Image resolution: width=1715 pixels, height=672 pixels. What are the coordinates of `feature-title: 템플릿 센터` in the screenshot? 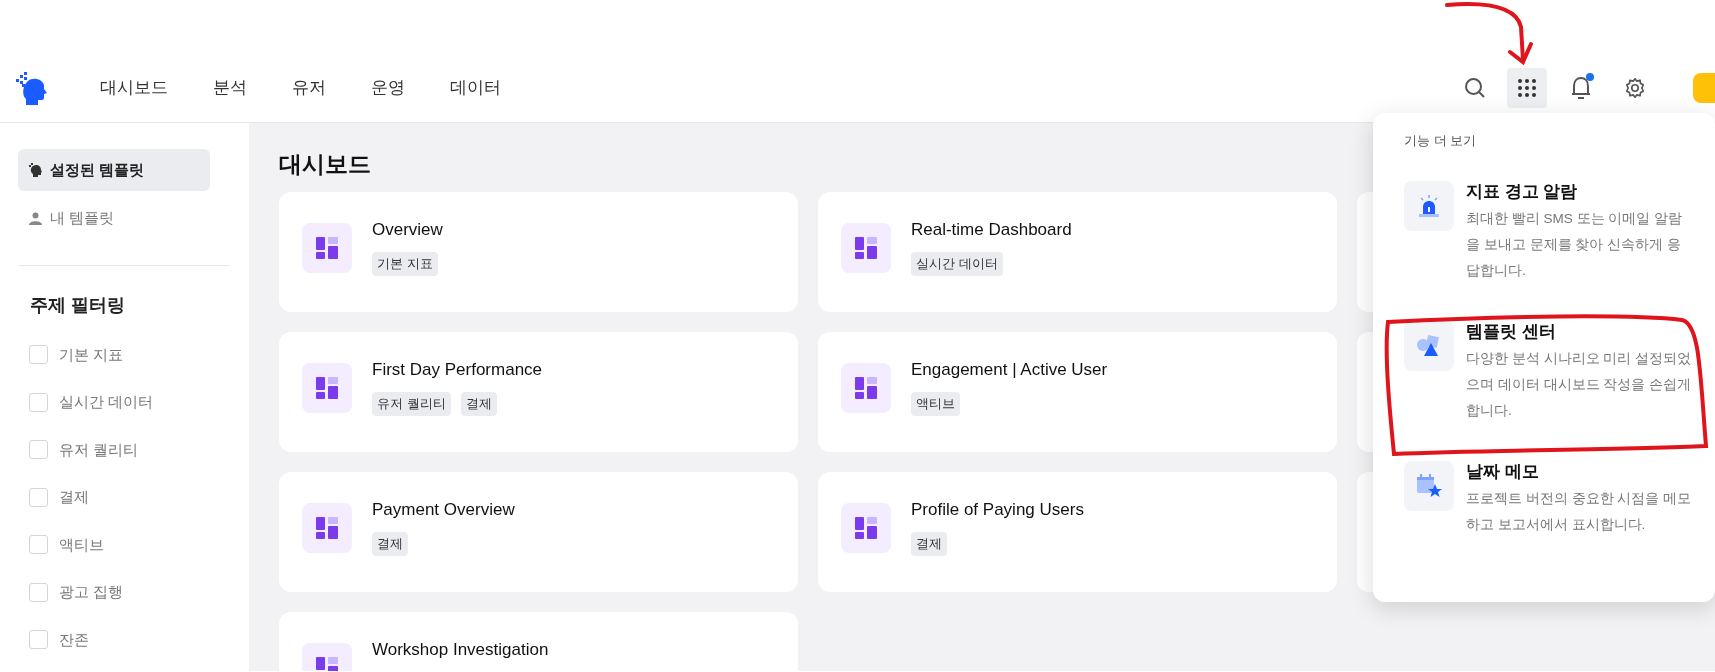 It's located at (1511, 331).